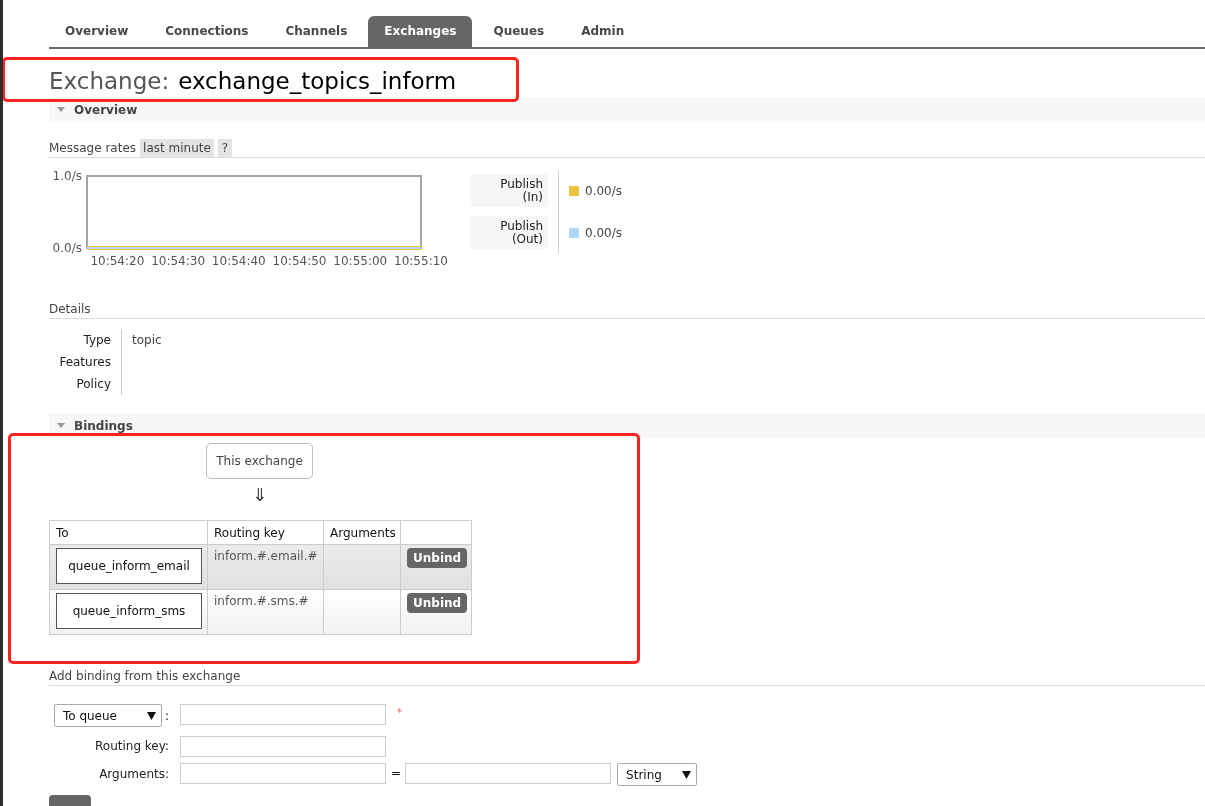 Image resolution: width=1205 pixels, height=806 pixels. What do you see at coordinates (178, 261) in the screenshot?
I see `axis-tick-label: 10:54:30` at bounding box center [178, 261].